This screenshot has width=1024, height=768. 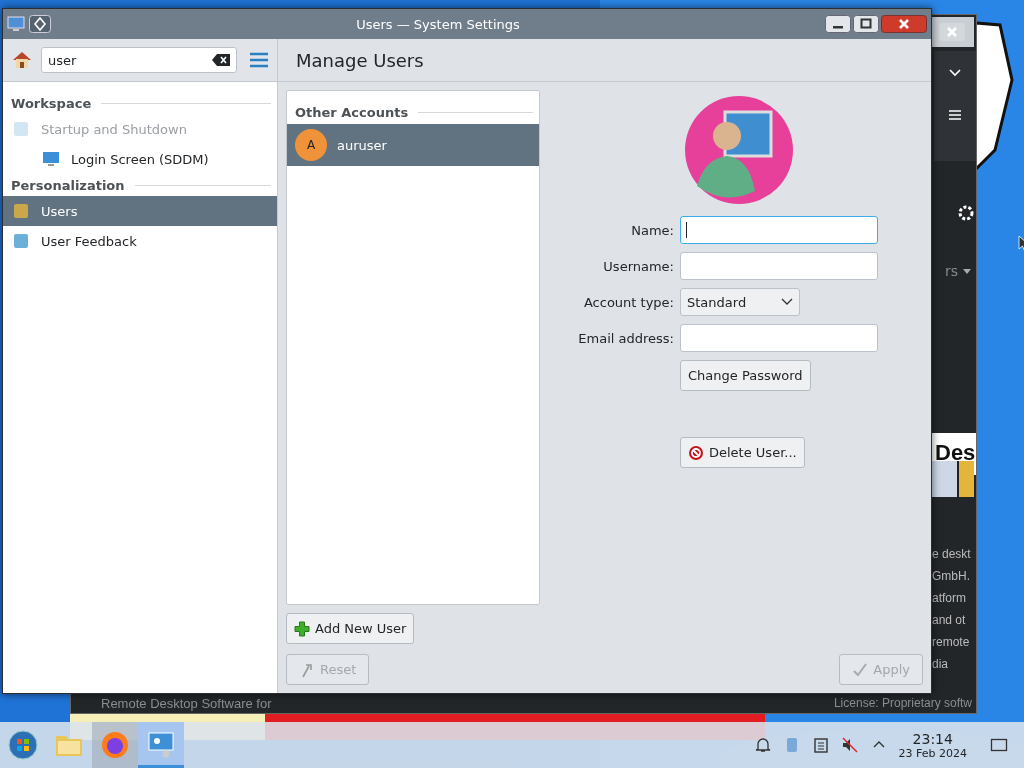 I want to click on bell-icon, so click(x=762, y=745).